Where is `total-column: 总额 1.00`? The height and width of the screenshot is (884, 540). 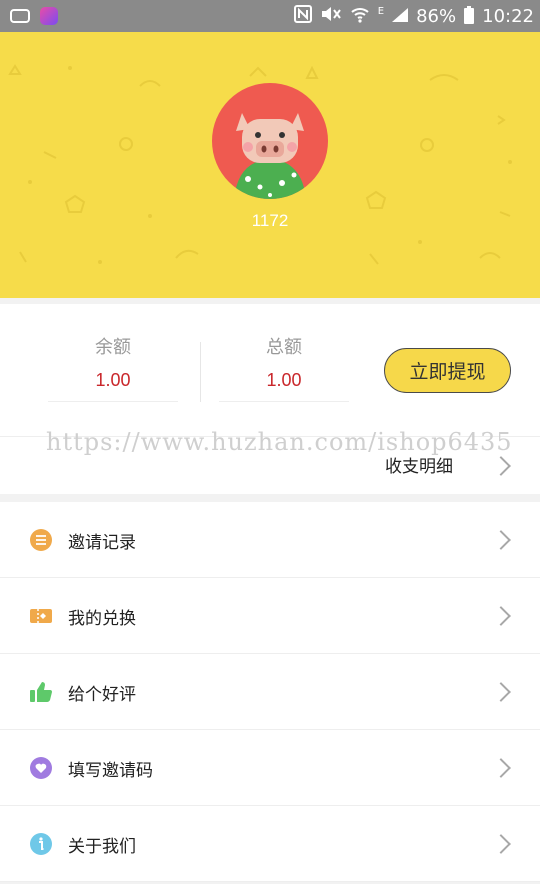 total-column: 总额 1.00 is located at coordinates (284, 368).